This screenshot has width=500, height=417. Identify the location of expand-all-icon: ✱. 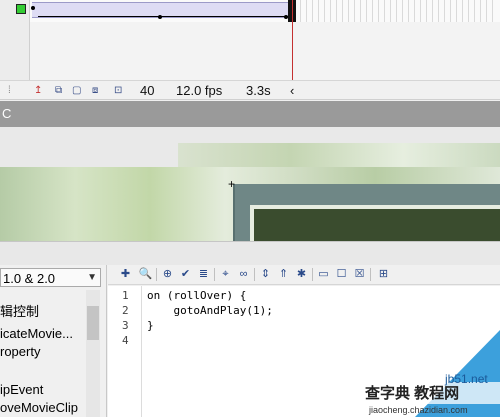
(301, 274).